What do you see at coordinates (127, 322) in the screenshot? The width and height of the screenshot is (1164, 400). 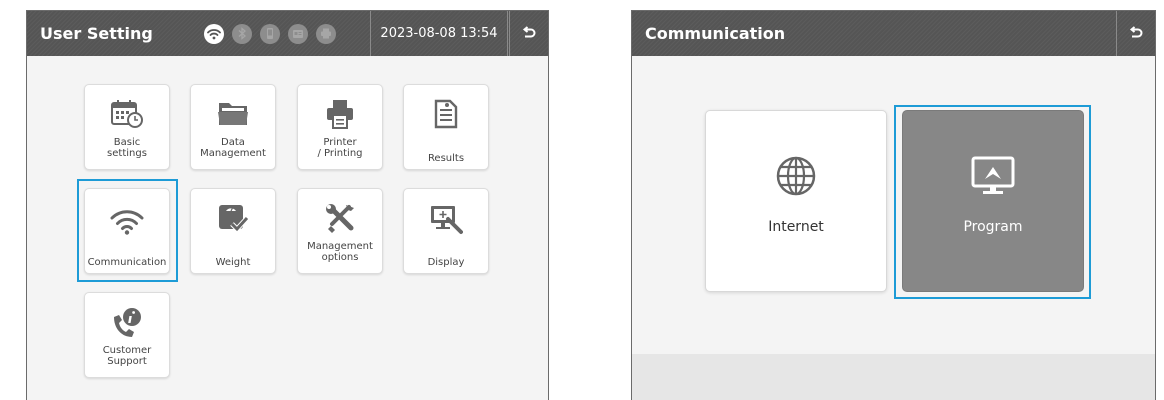 I see `phone-info-icon` at bounding box center [127, 322].